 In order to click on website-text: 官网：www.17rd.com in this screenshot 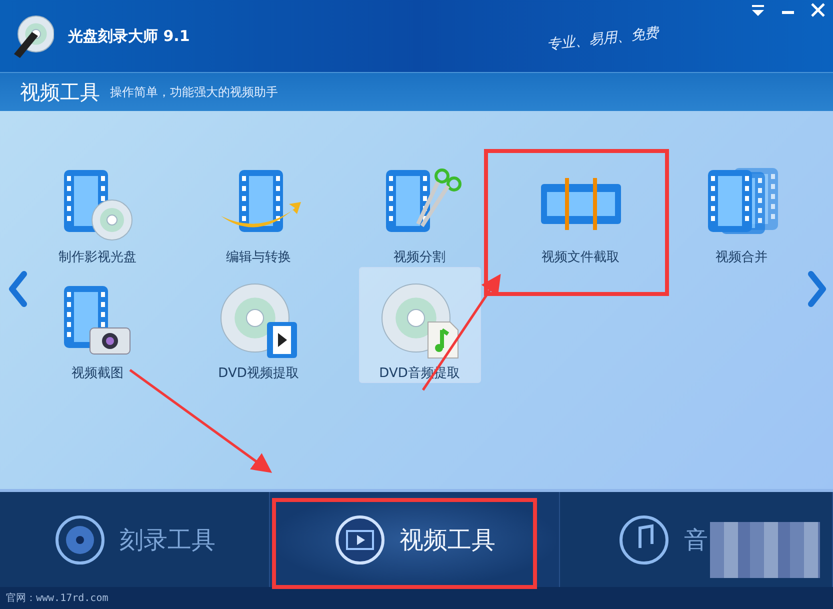, I will do `click(57, 598)`.